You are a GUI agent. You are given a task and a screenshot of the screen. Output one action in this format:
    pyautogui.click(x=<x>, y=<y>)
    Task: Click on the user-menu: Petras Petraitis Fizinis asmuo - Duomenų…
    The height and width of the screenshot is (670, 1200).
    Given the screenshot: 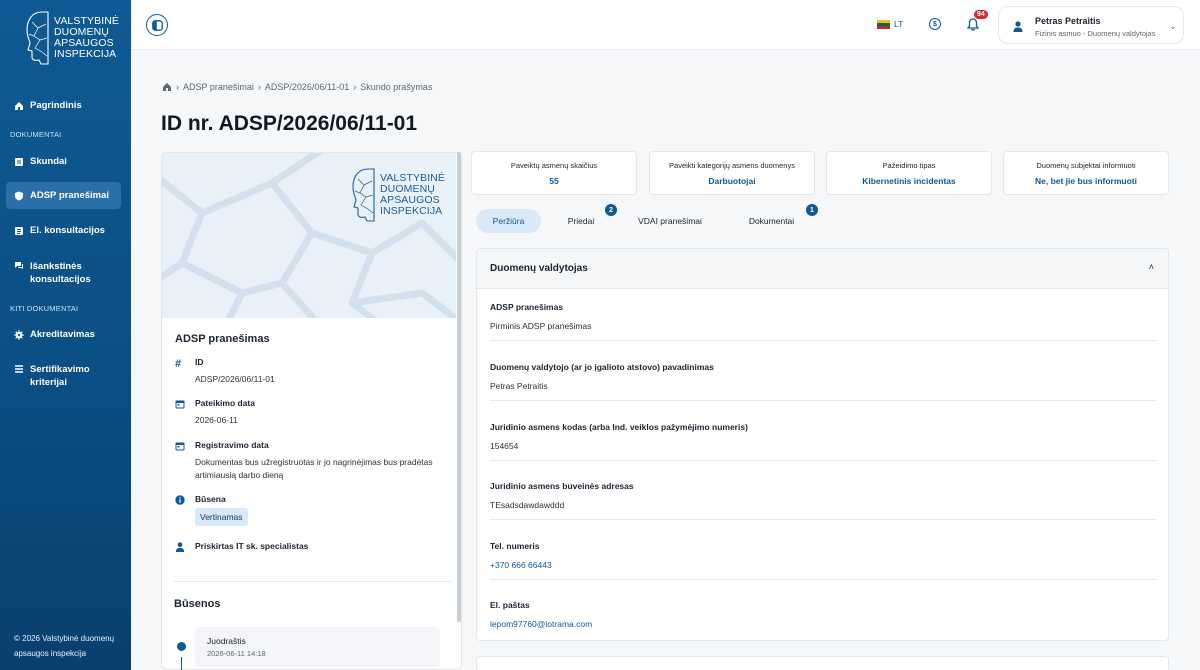 What is the action you would take?
    pyautogui.click(x=1091, y=25)
    